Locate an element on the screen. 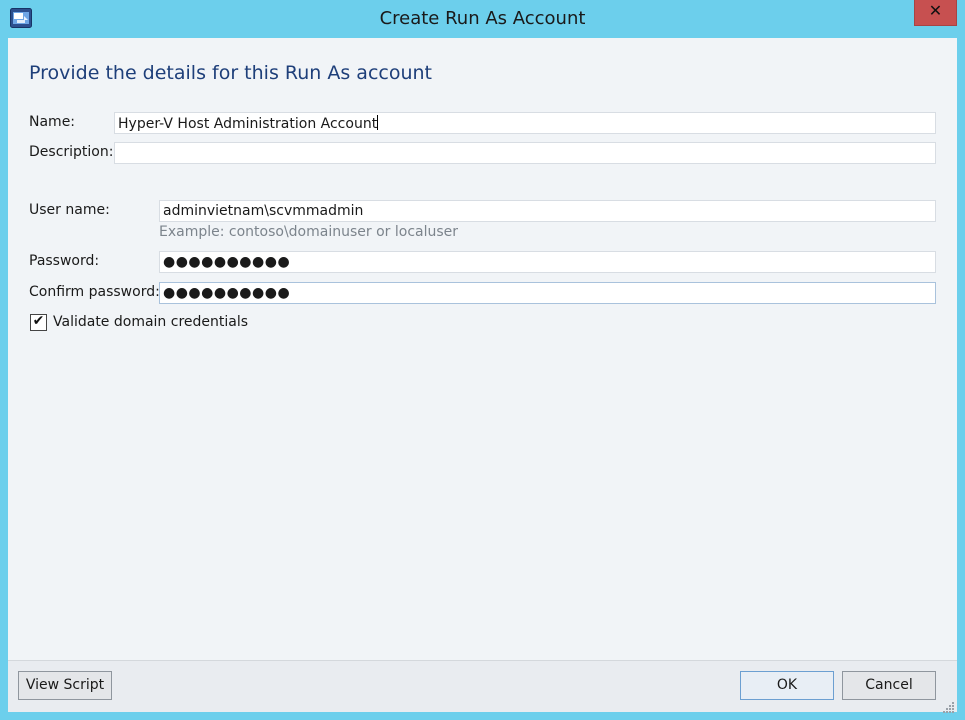  description-label: Description: is located at coordinates (71, 152).